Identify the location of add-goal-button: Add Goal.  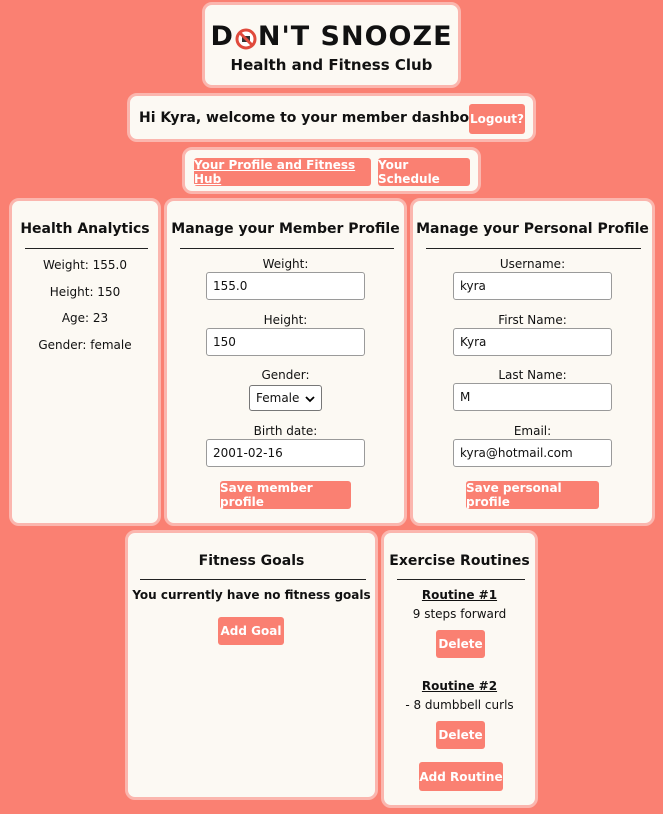
(251, 631).